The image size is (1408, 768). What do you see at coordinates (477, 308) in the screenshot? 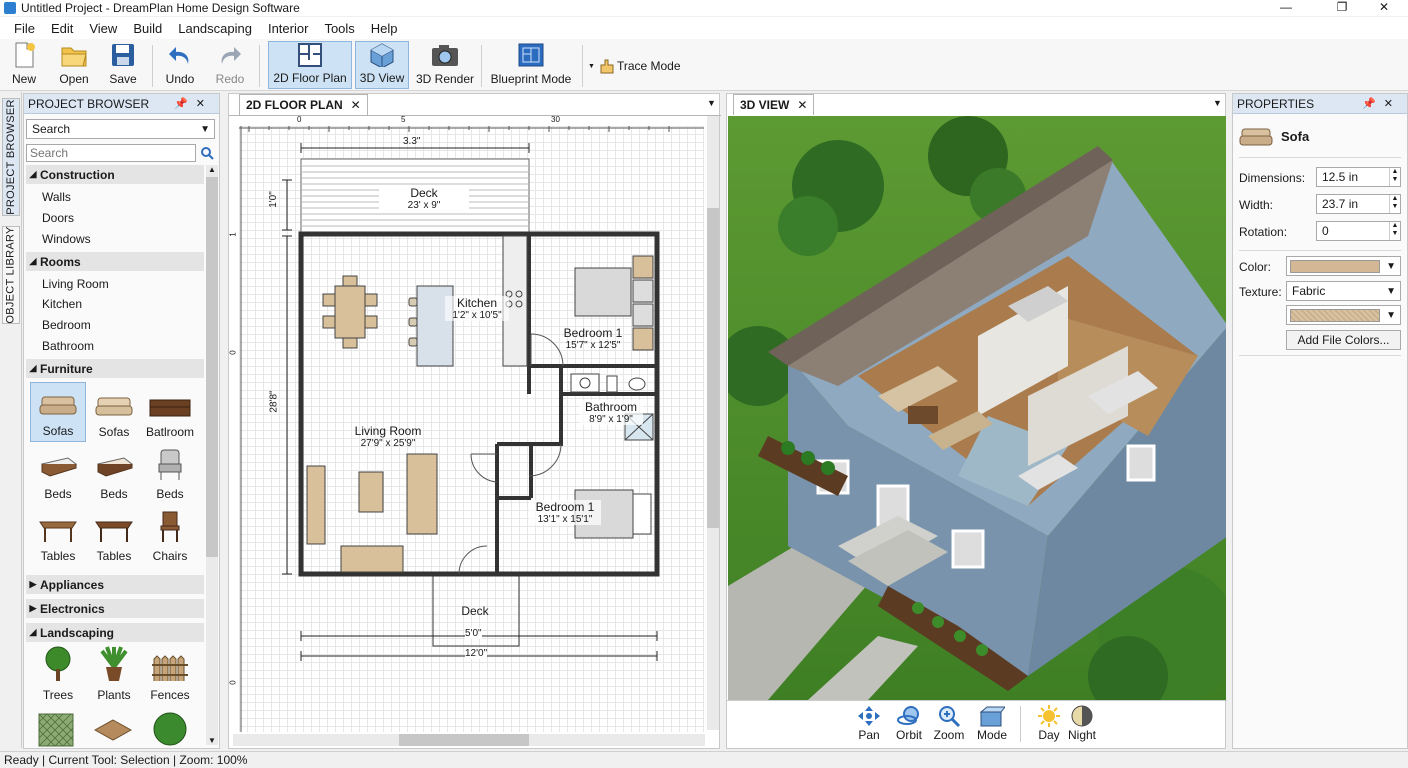
I see `room-label-kitchen: Kitchen 1'2" x 10'5"` at bounding box center [477, 308].